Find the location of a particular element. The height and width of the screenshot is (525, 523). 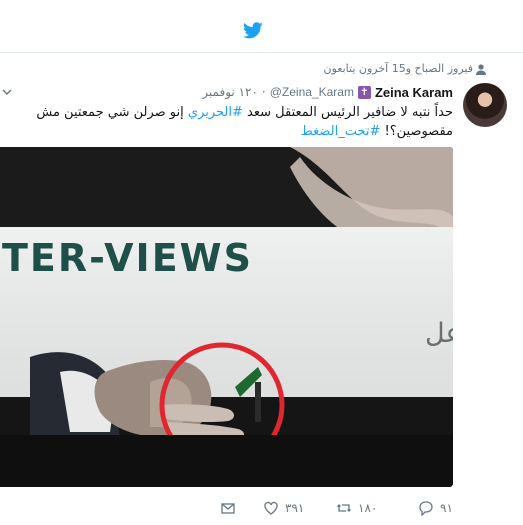

direct-message-action is located at coordinates (228, 508).